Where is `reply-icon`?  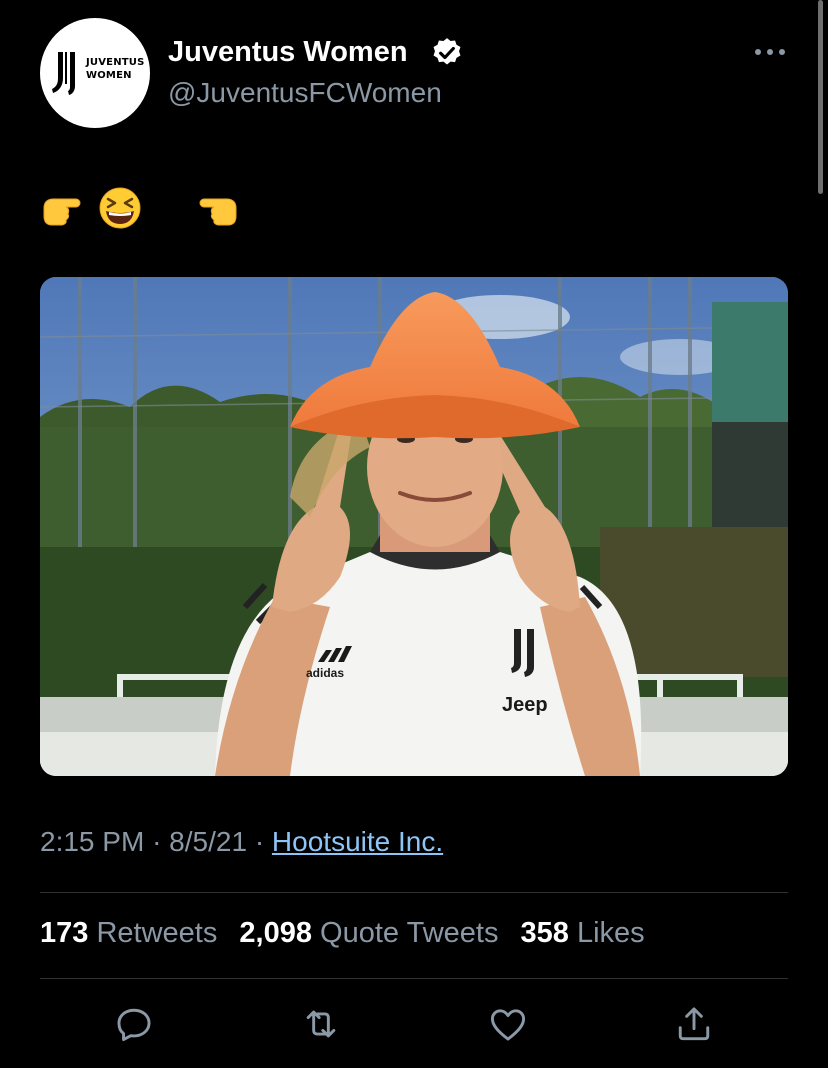
reply-icon is located at coordinates (134, 1025).